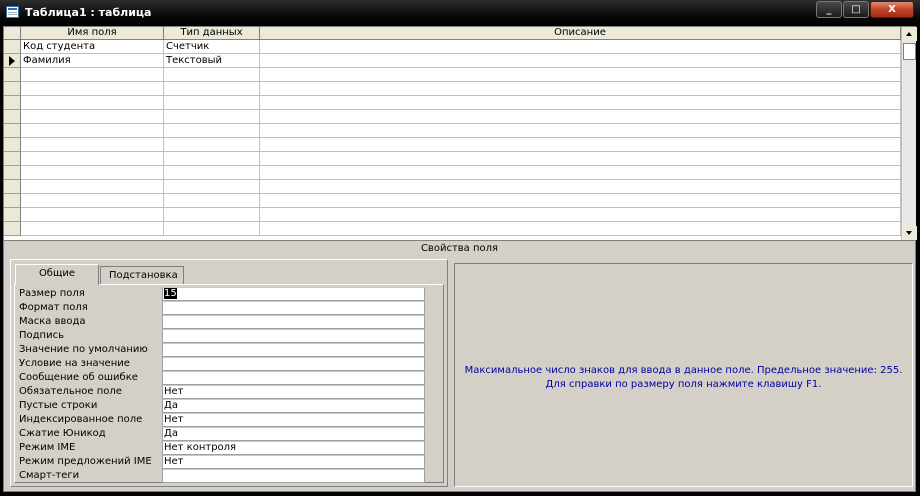 The width and height of the screenshot is (920, 496). What do you see at coordinates (293, 294) in the screenshot?
I see `property-value-field: 15` at bounding box center [293, 294].